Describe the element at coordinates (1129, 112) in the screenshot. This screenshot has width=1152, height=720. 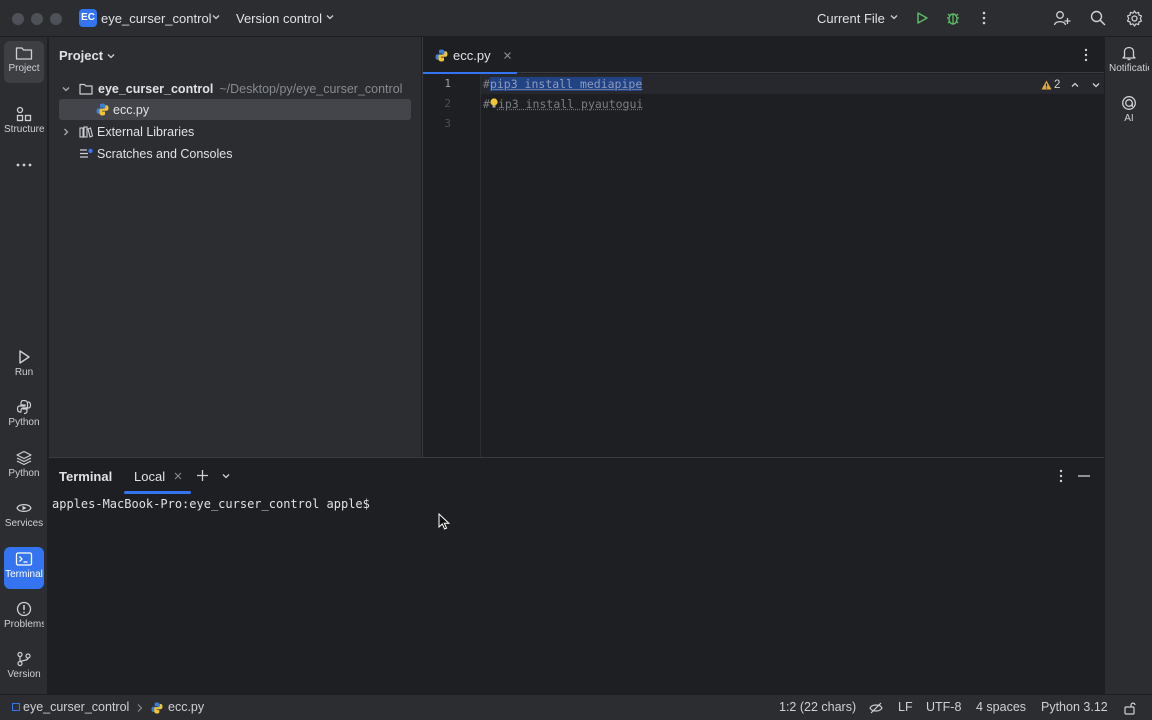
I see `tool-ai-assistant: AI` at that location.